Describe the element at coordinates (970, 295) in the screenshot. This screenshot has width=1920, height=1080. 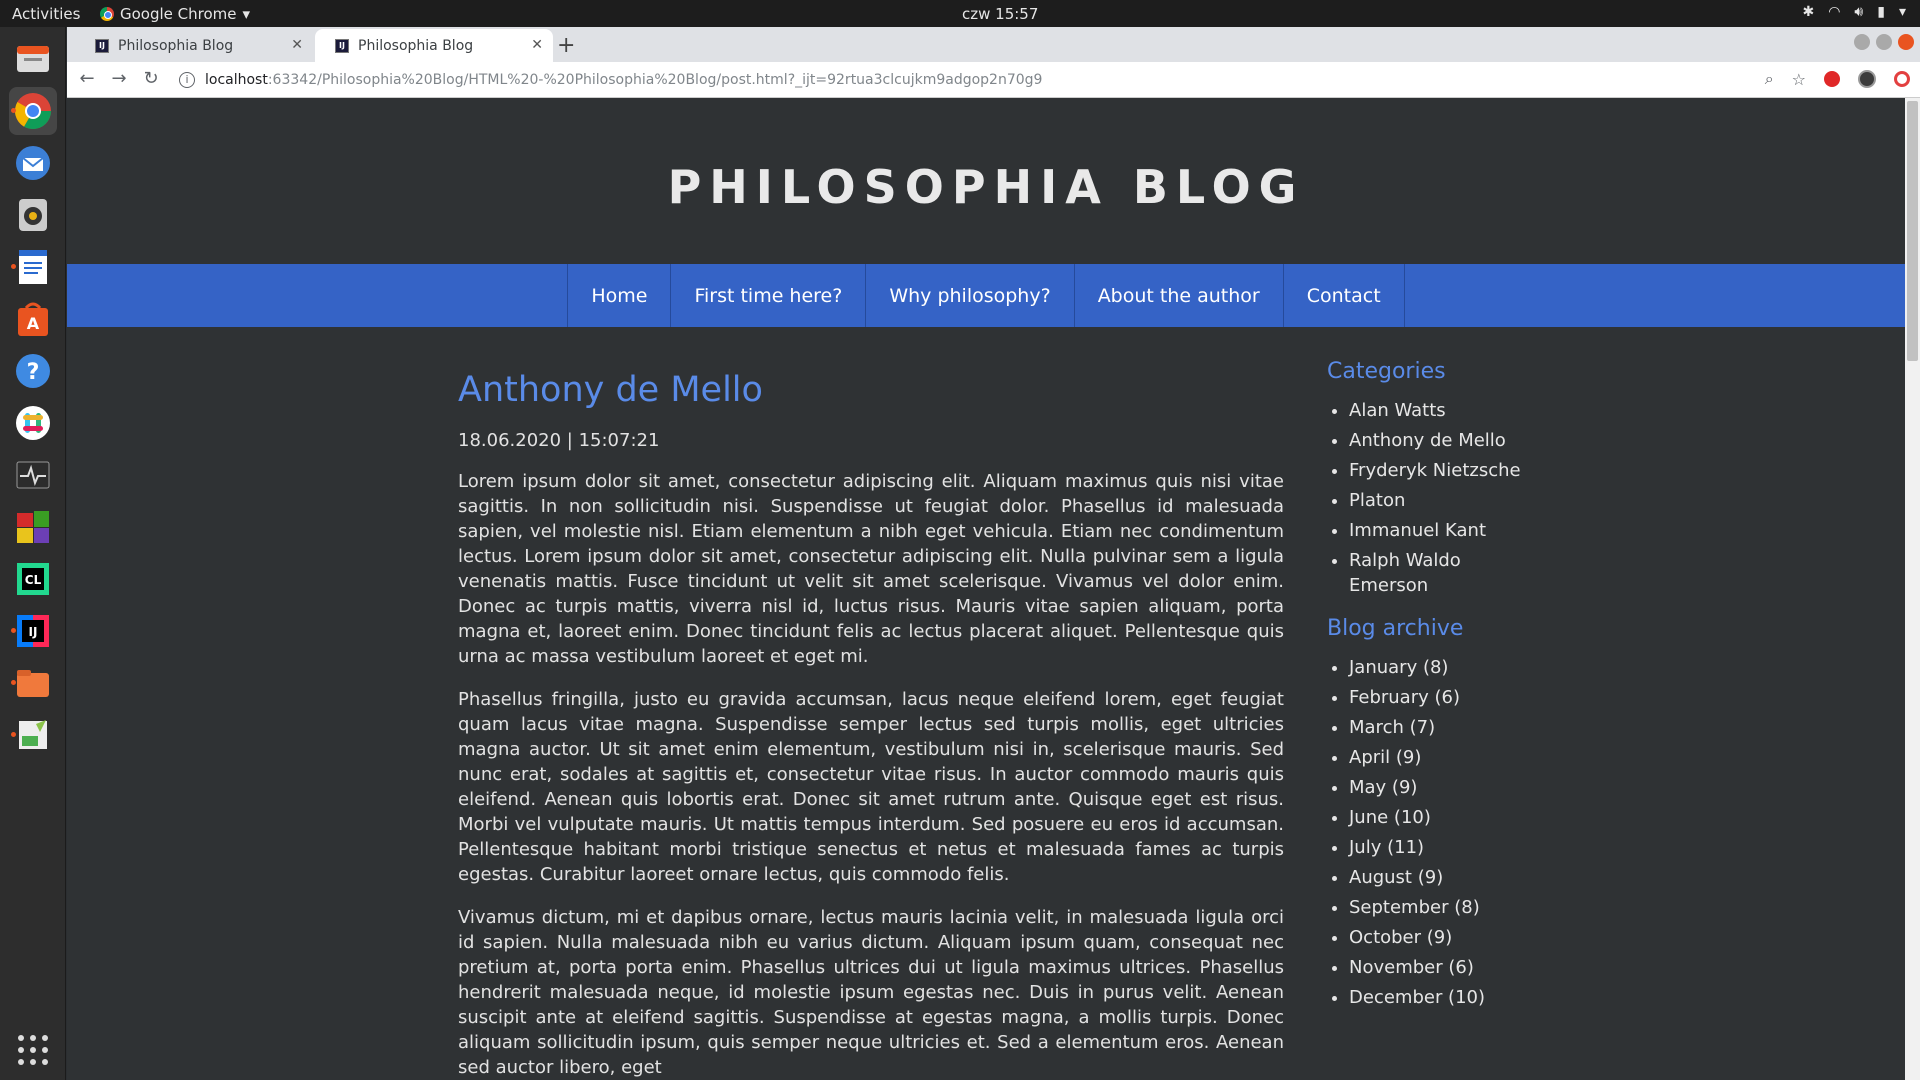
I see `nav-why-philosophy: Why philosophy?` at that location.